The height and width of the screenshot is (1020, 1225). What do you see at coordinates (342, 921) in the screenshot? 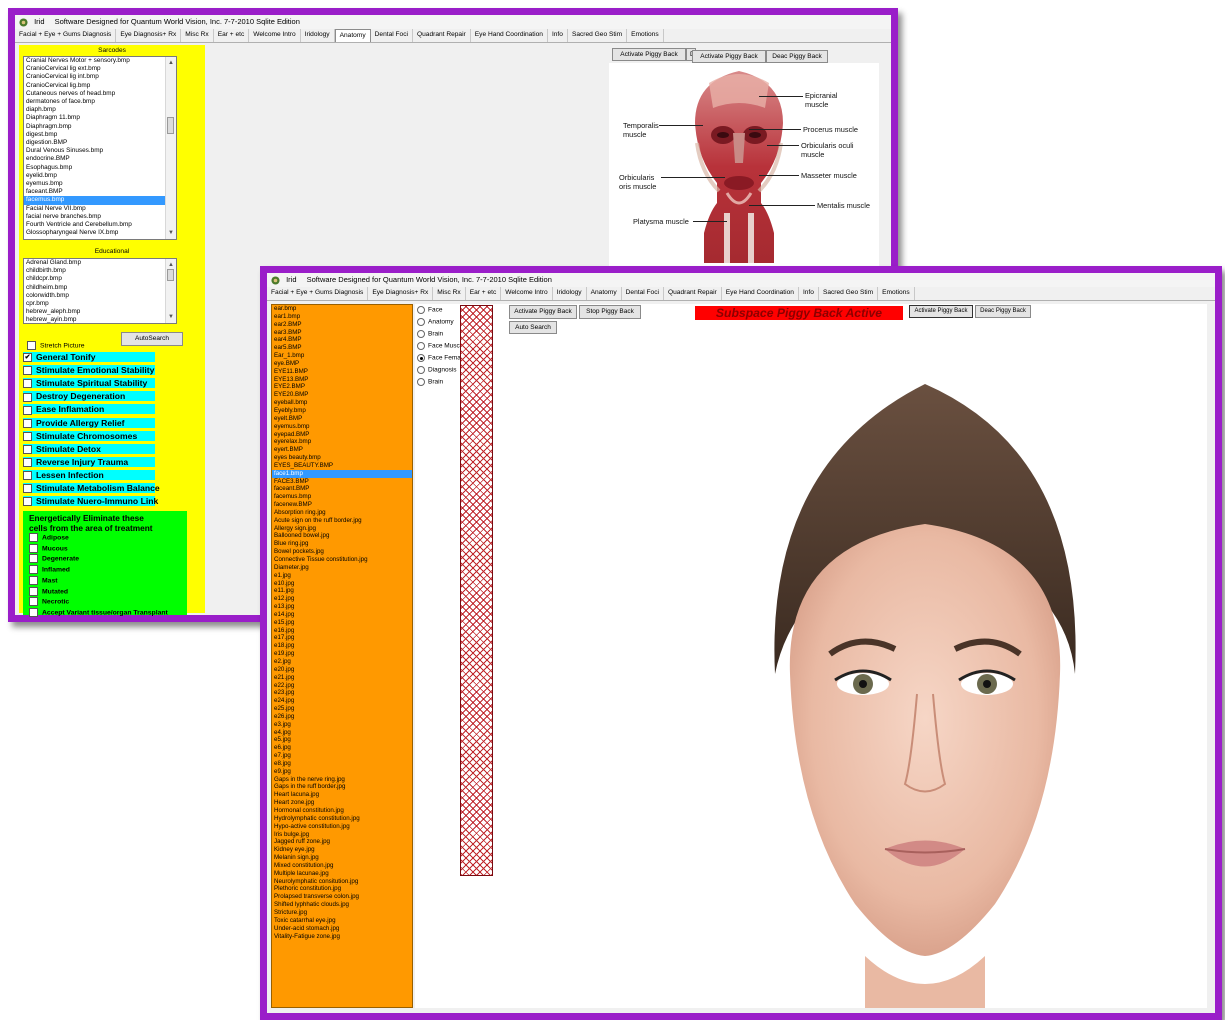
I see `list-item: Toxic catarrhal eye.jpg` at bounding box center [342, 921].